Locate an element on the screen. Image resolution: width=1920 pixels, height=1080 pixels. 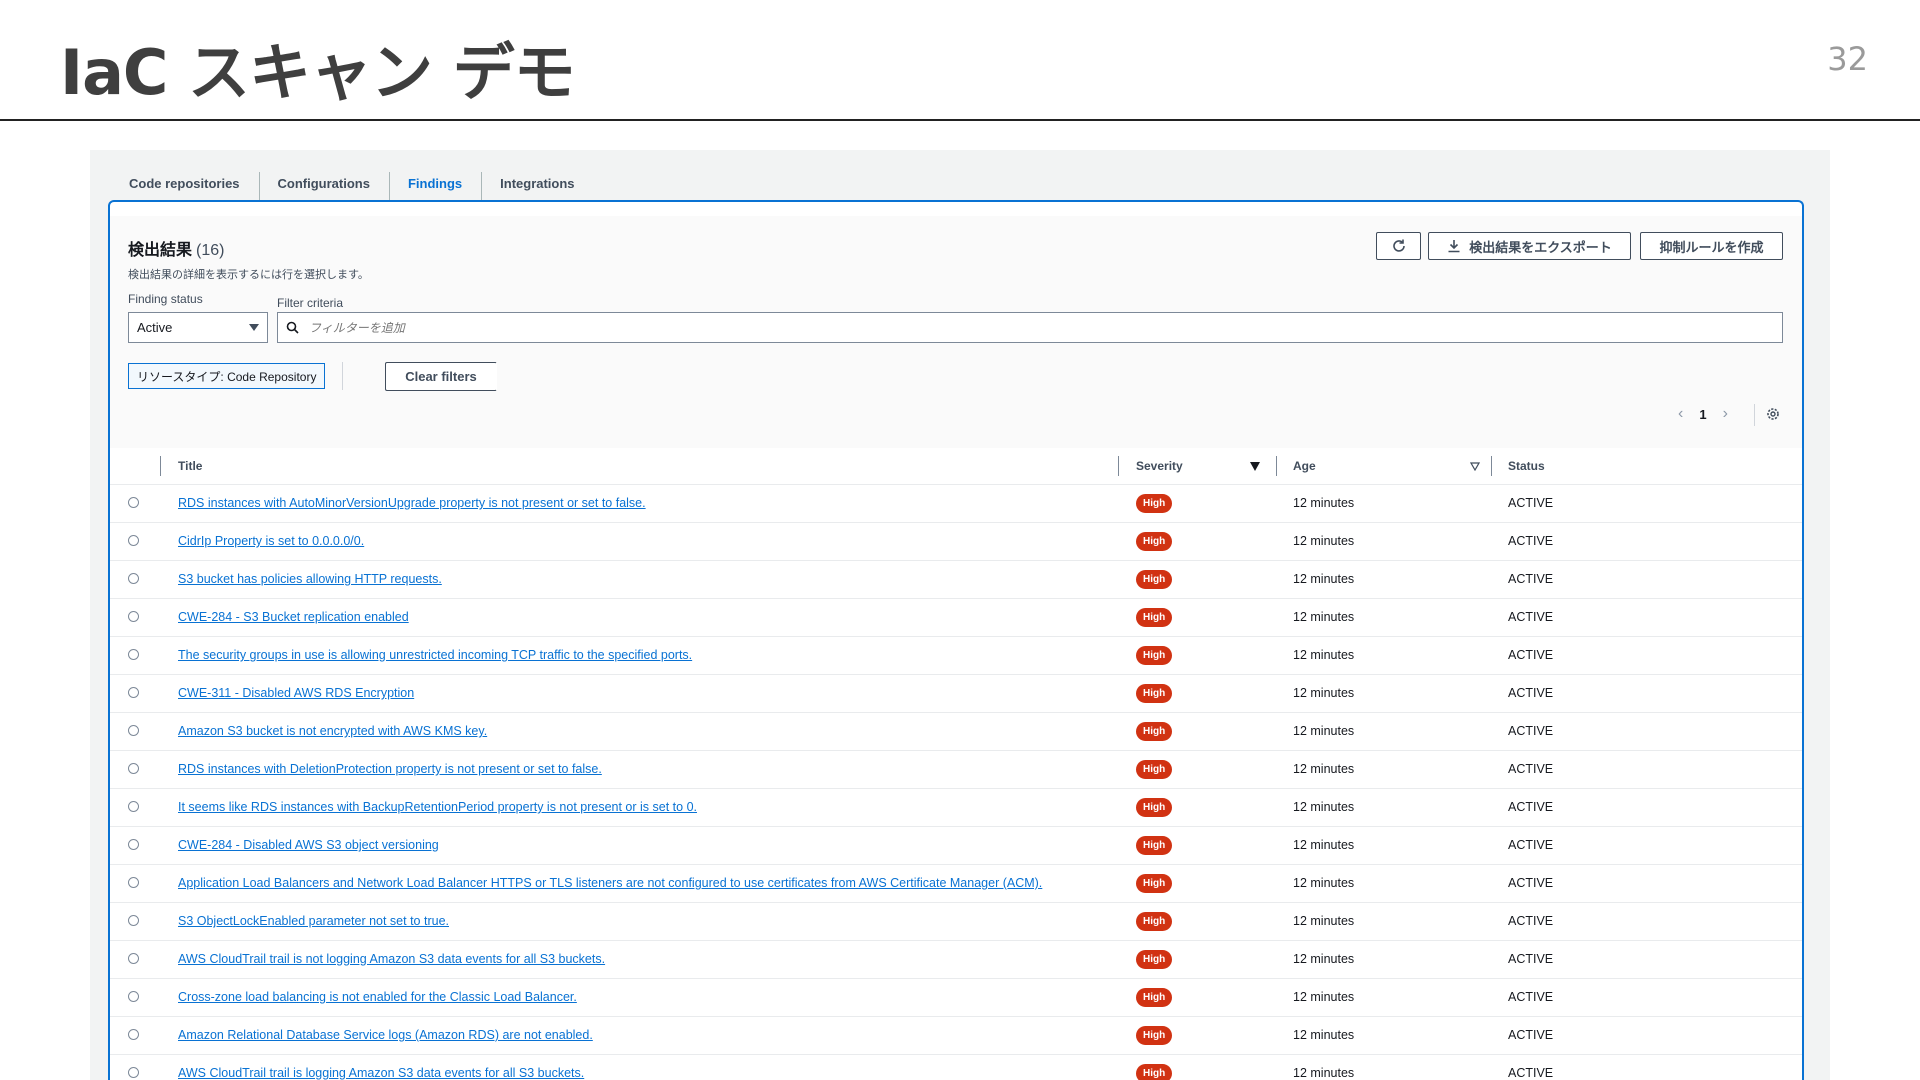
finding-title-link: CWE-284 - S3 Bucket replication enabled is located at coordinates (293, 617).